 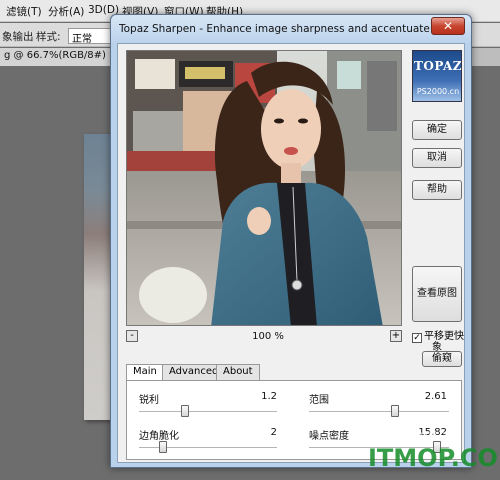 I want to click on range-label: 范围, so click(x=319, y=400).